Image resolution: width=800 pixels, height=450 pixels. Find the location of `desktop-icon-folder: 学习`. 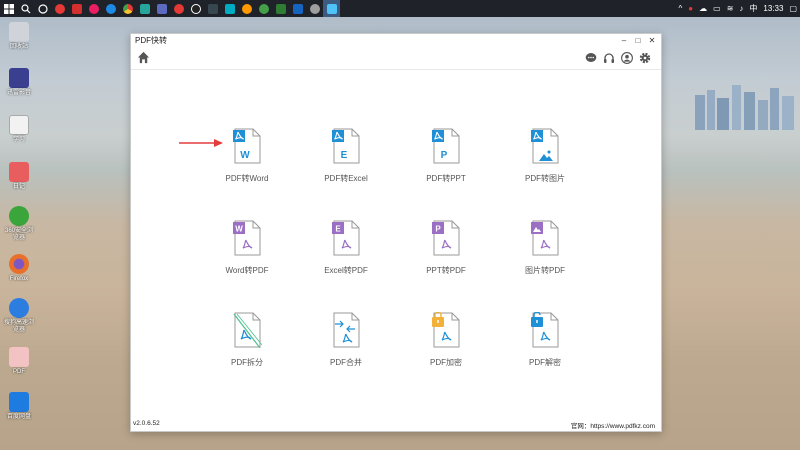

desktop-icon-folder: 学习 is located at coordinates (19, 129).